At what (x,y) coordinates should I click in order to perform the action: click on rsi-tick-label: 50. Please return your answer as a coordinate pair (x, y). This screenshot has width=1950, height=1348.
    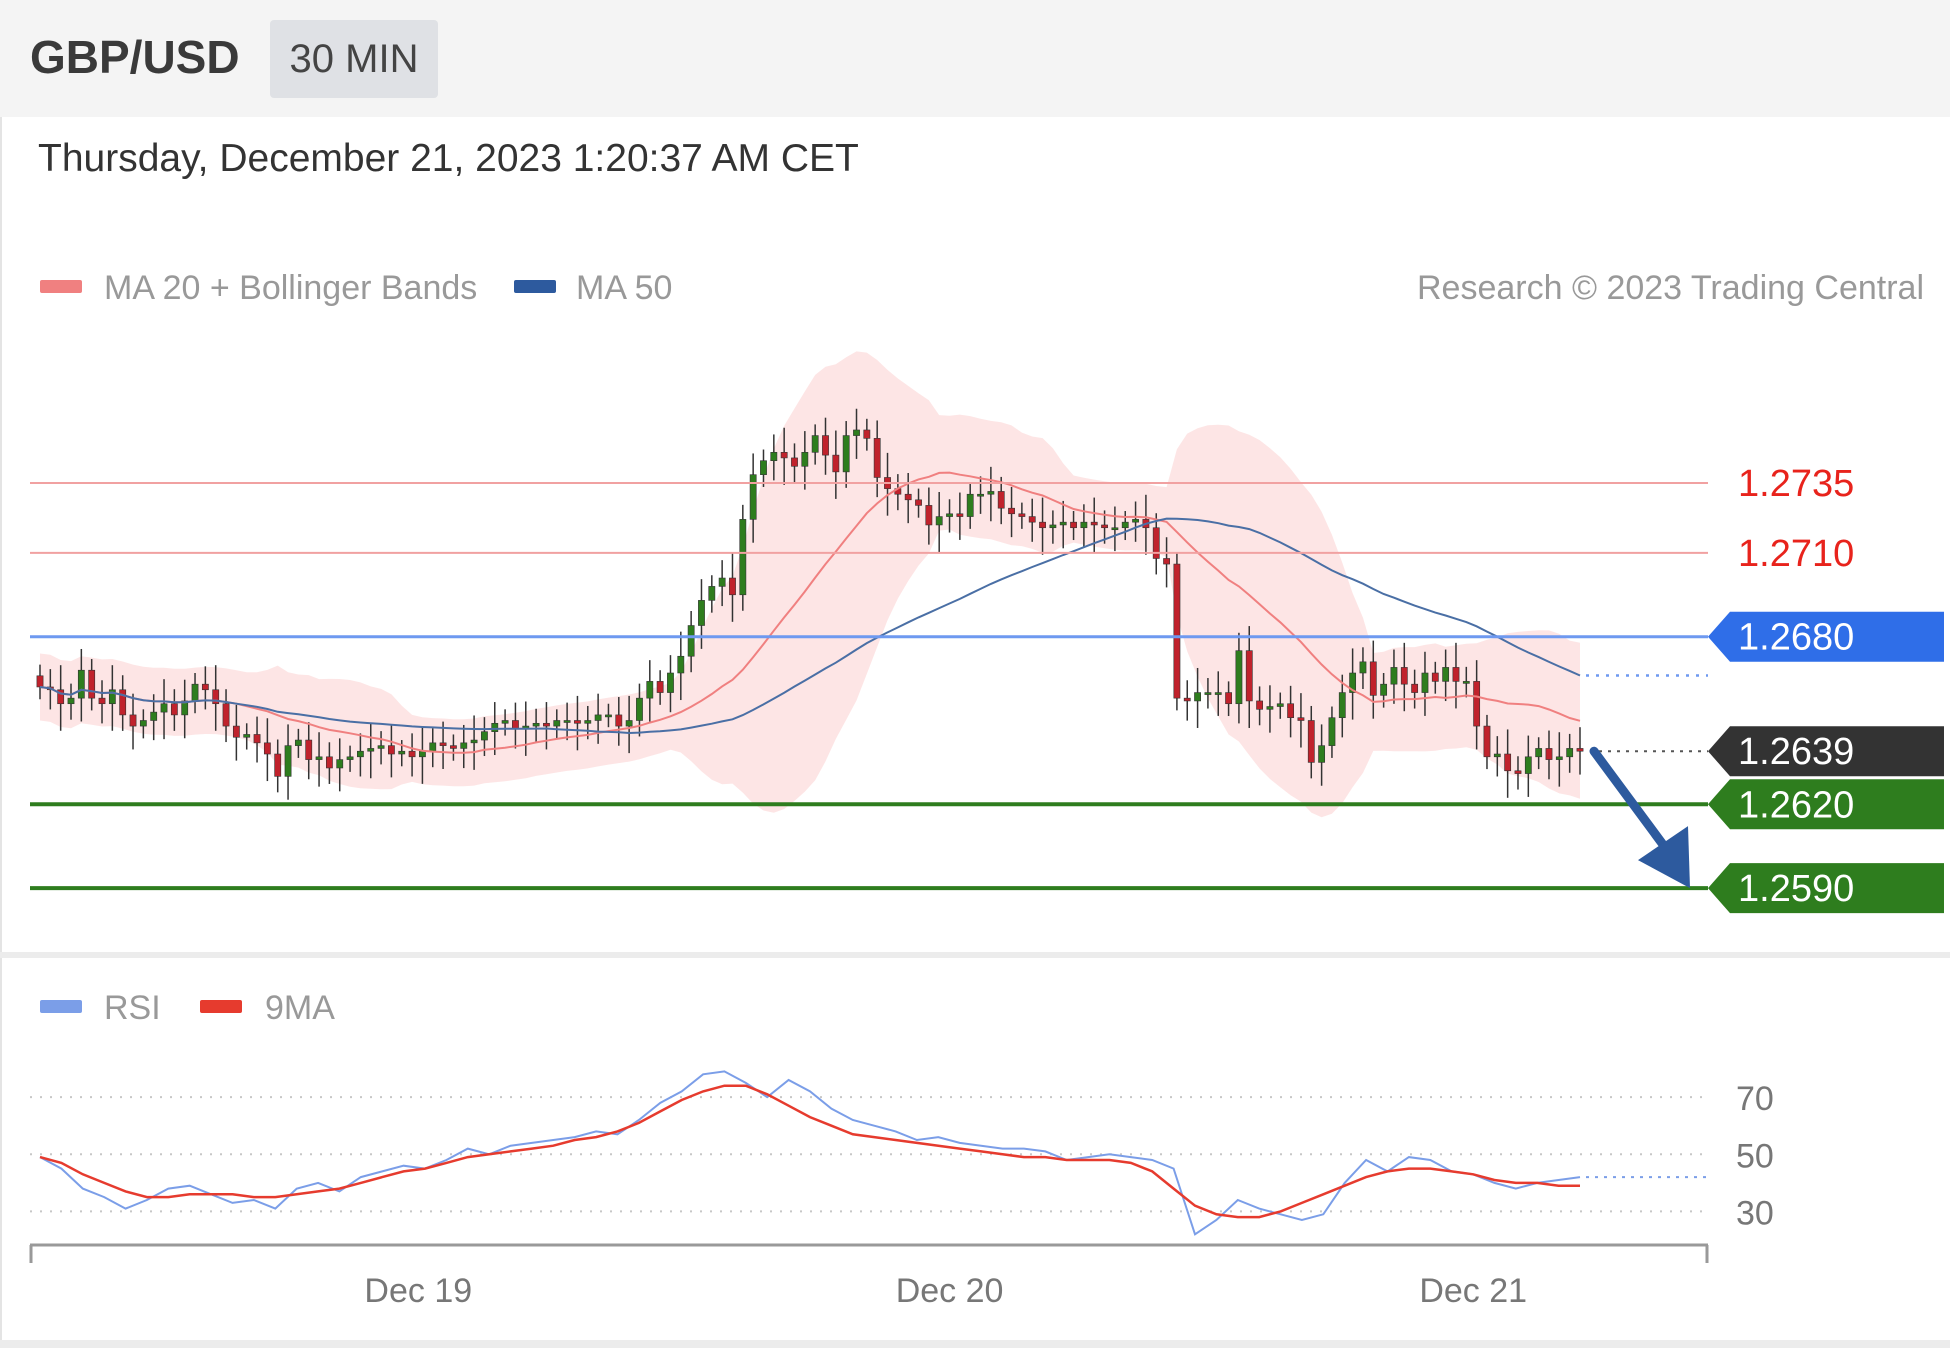
    Looking at the image, I should click on (1755, 1156).